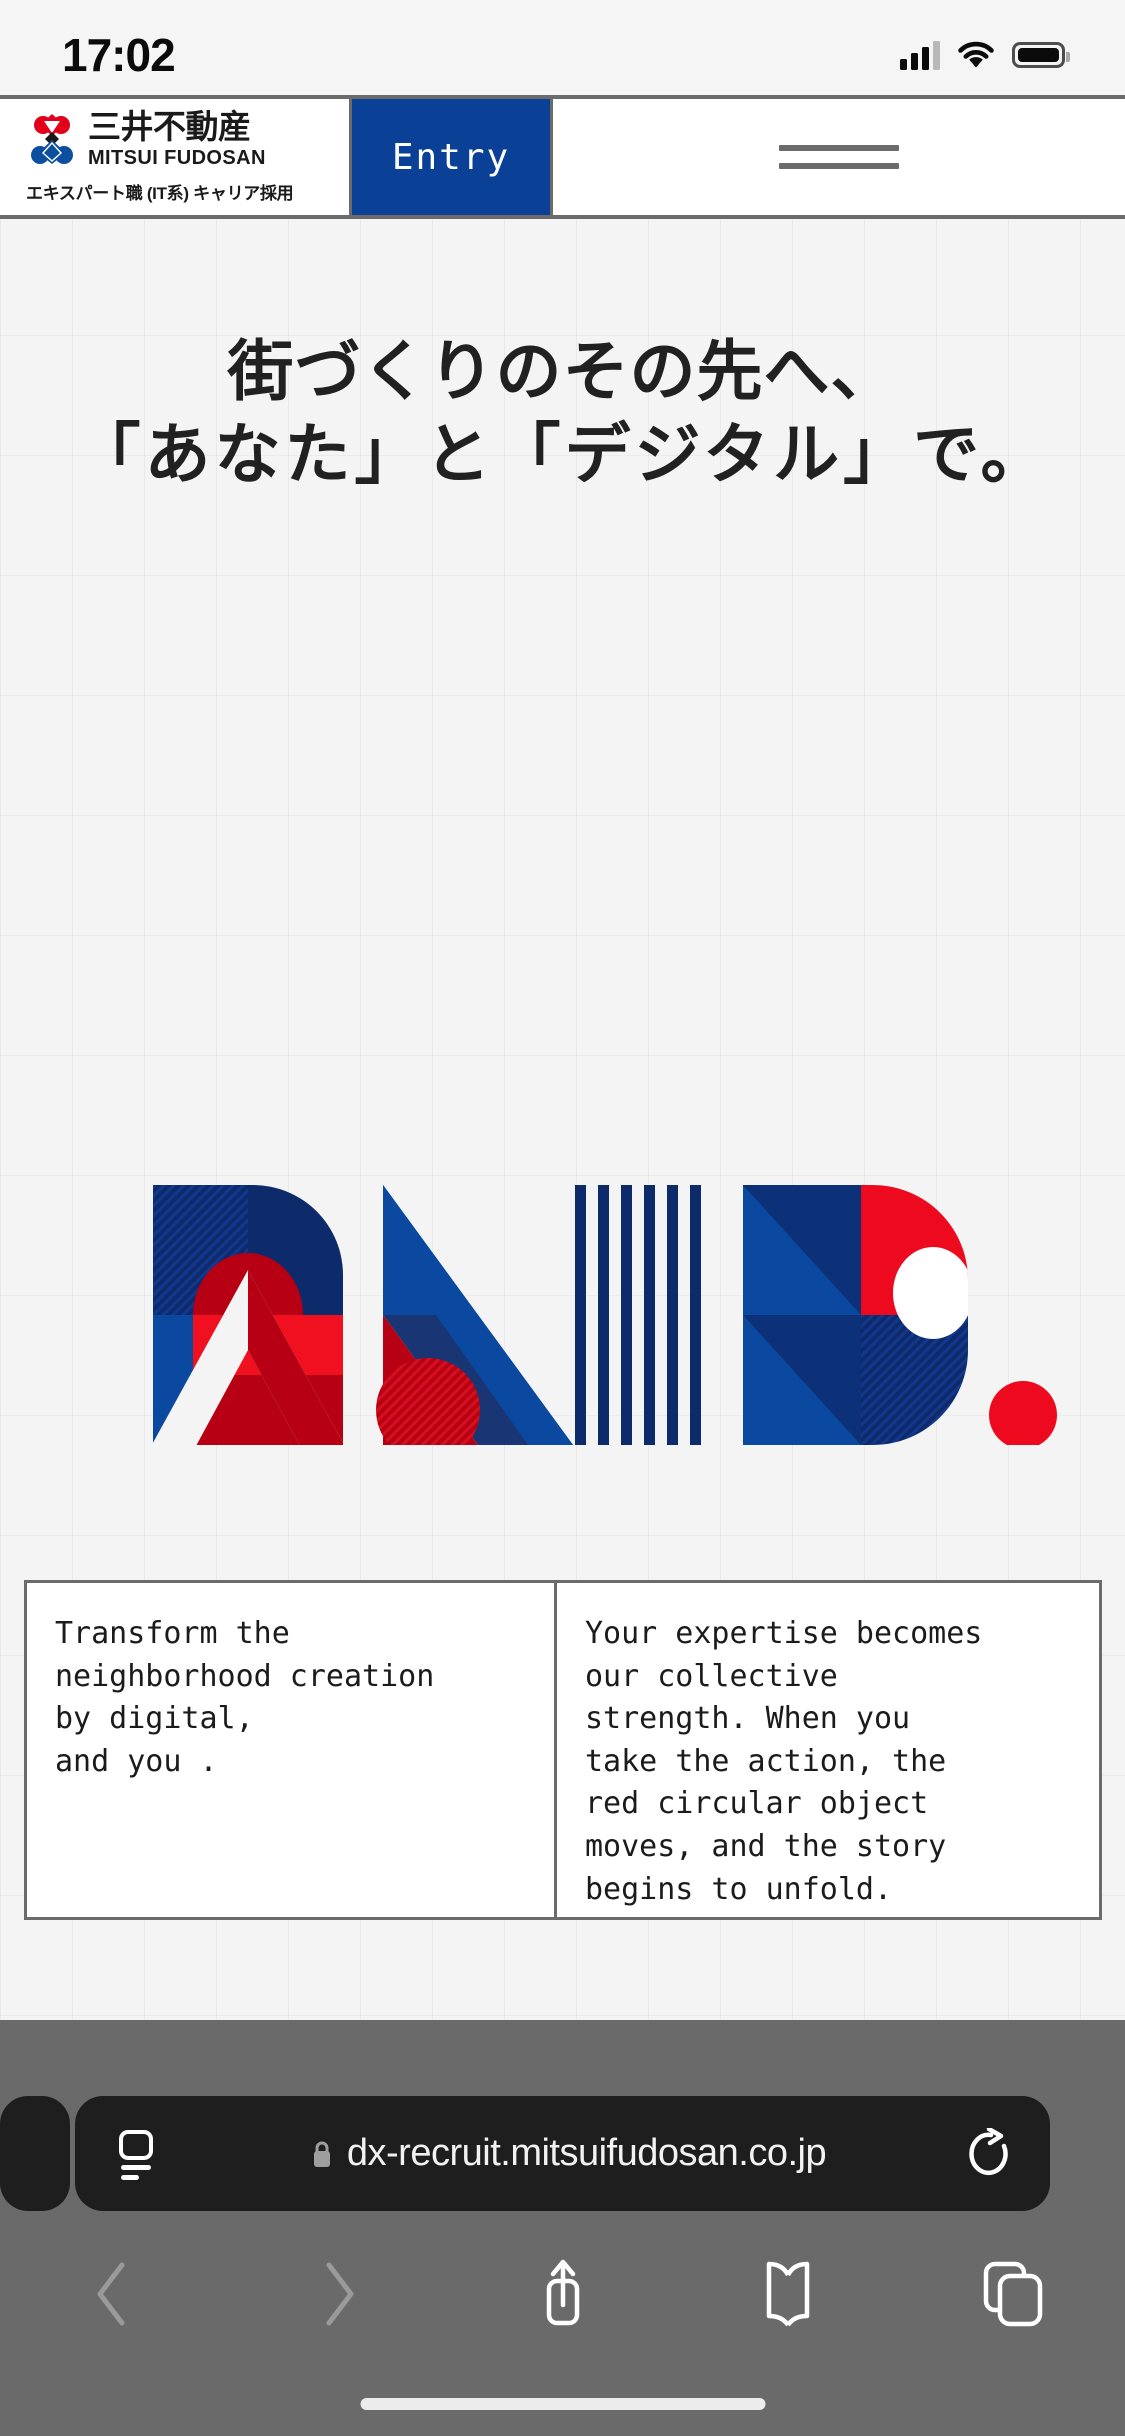 This screenshot has width=1125, height=2436. I want to click on page-settings-icon, so click(138, 2154).